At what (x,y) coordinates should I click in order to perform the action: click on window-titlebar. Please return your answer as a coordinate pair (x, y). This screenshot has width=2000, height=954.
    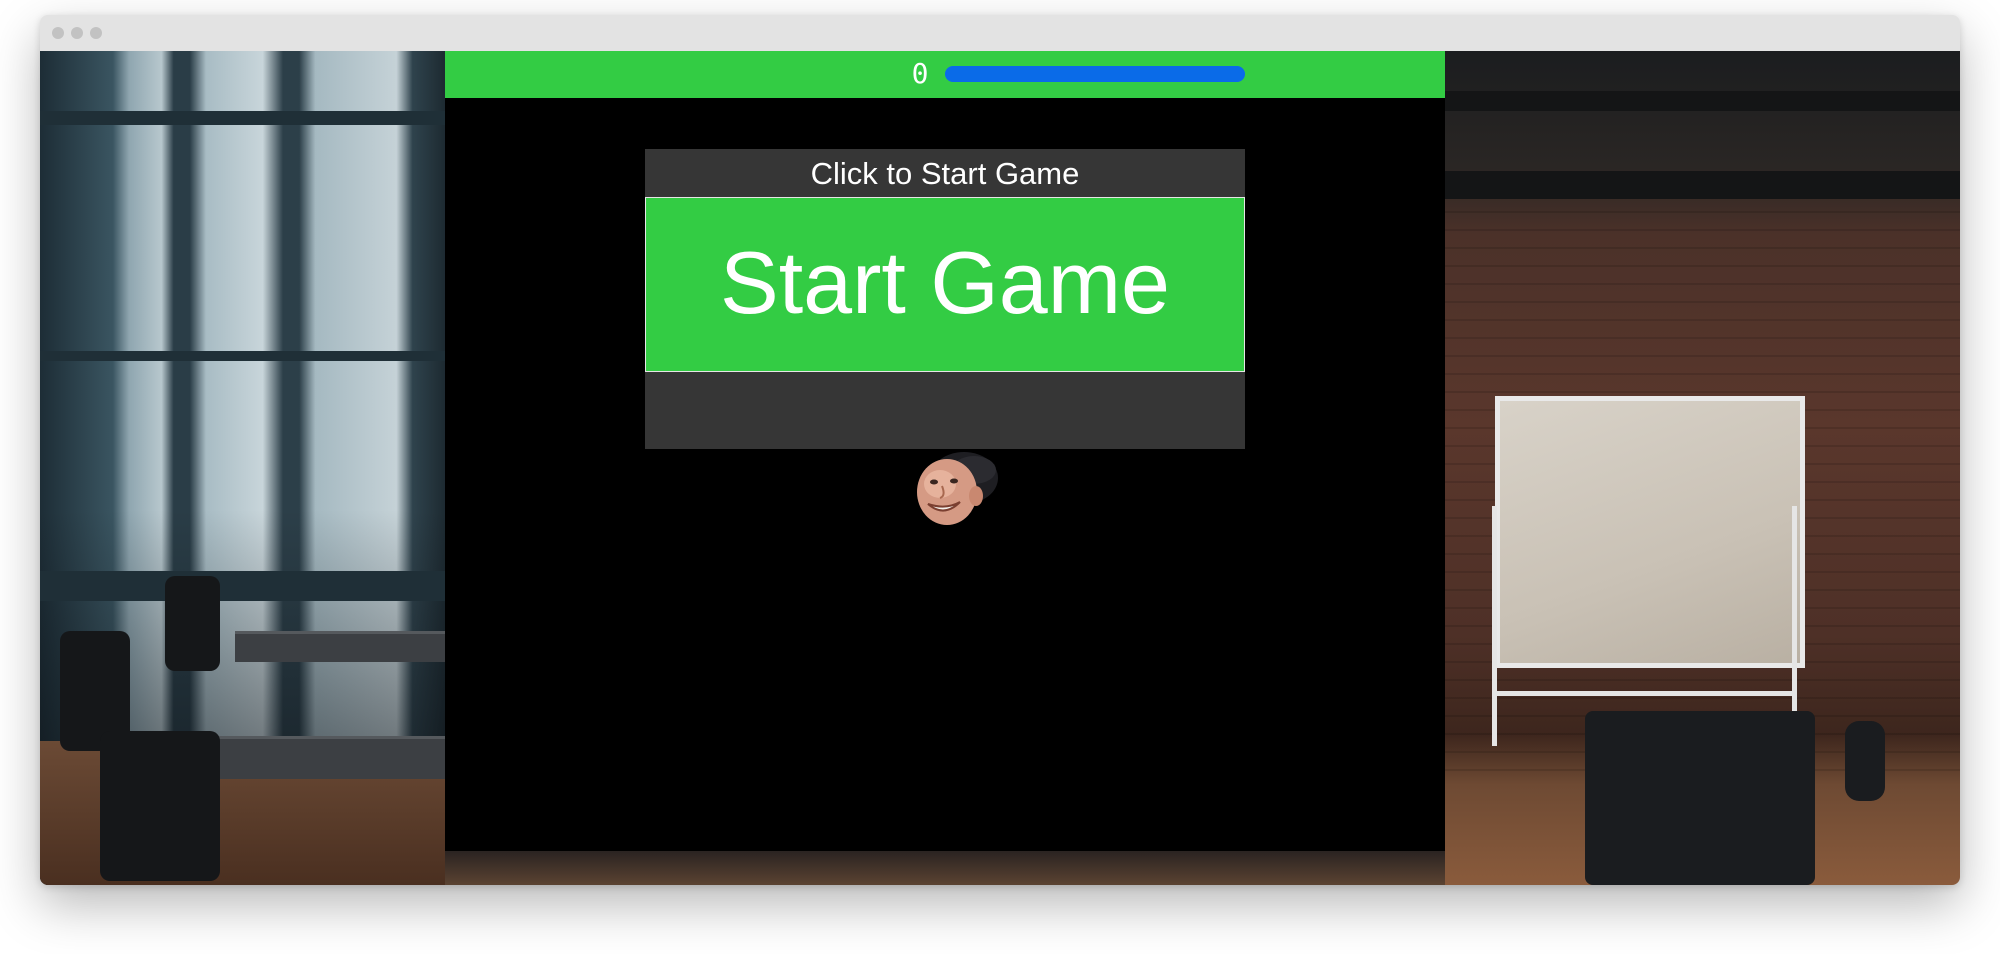
    Looking at the image, I should click on (1000, 33).